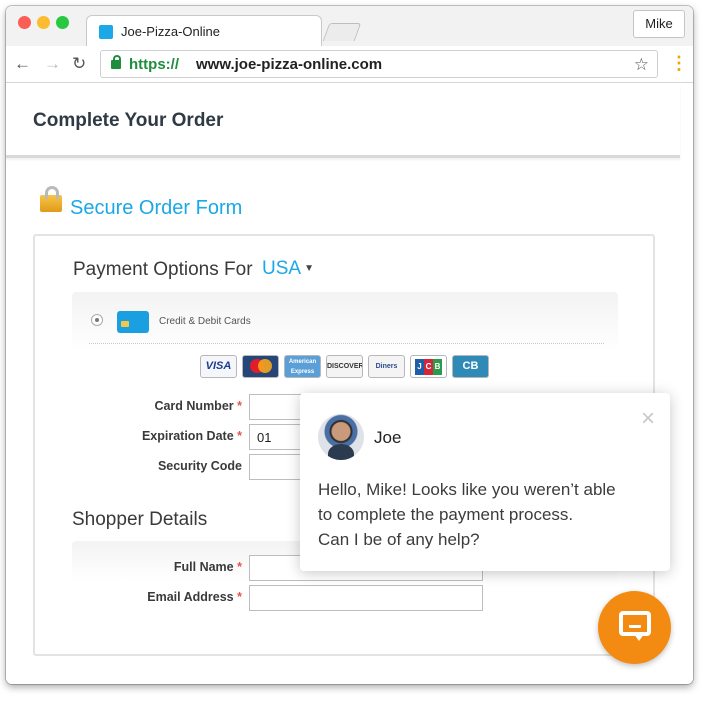  I want to click on divider, so click(346, 343).